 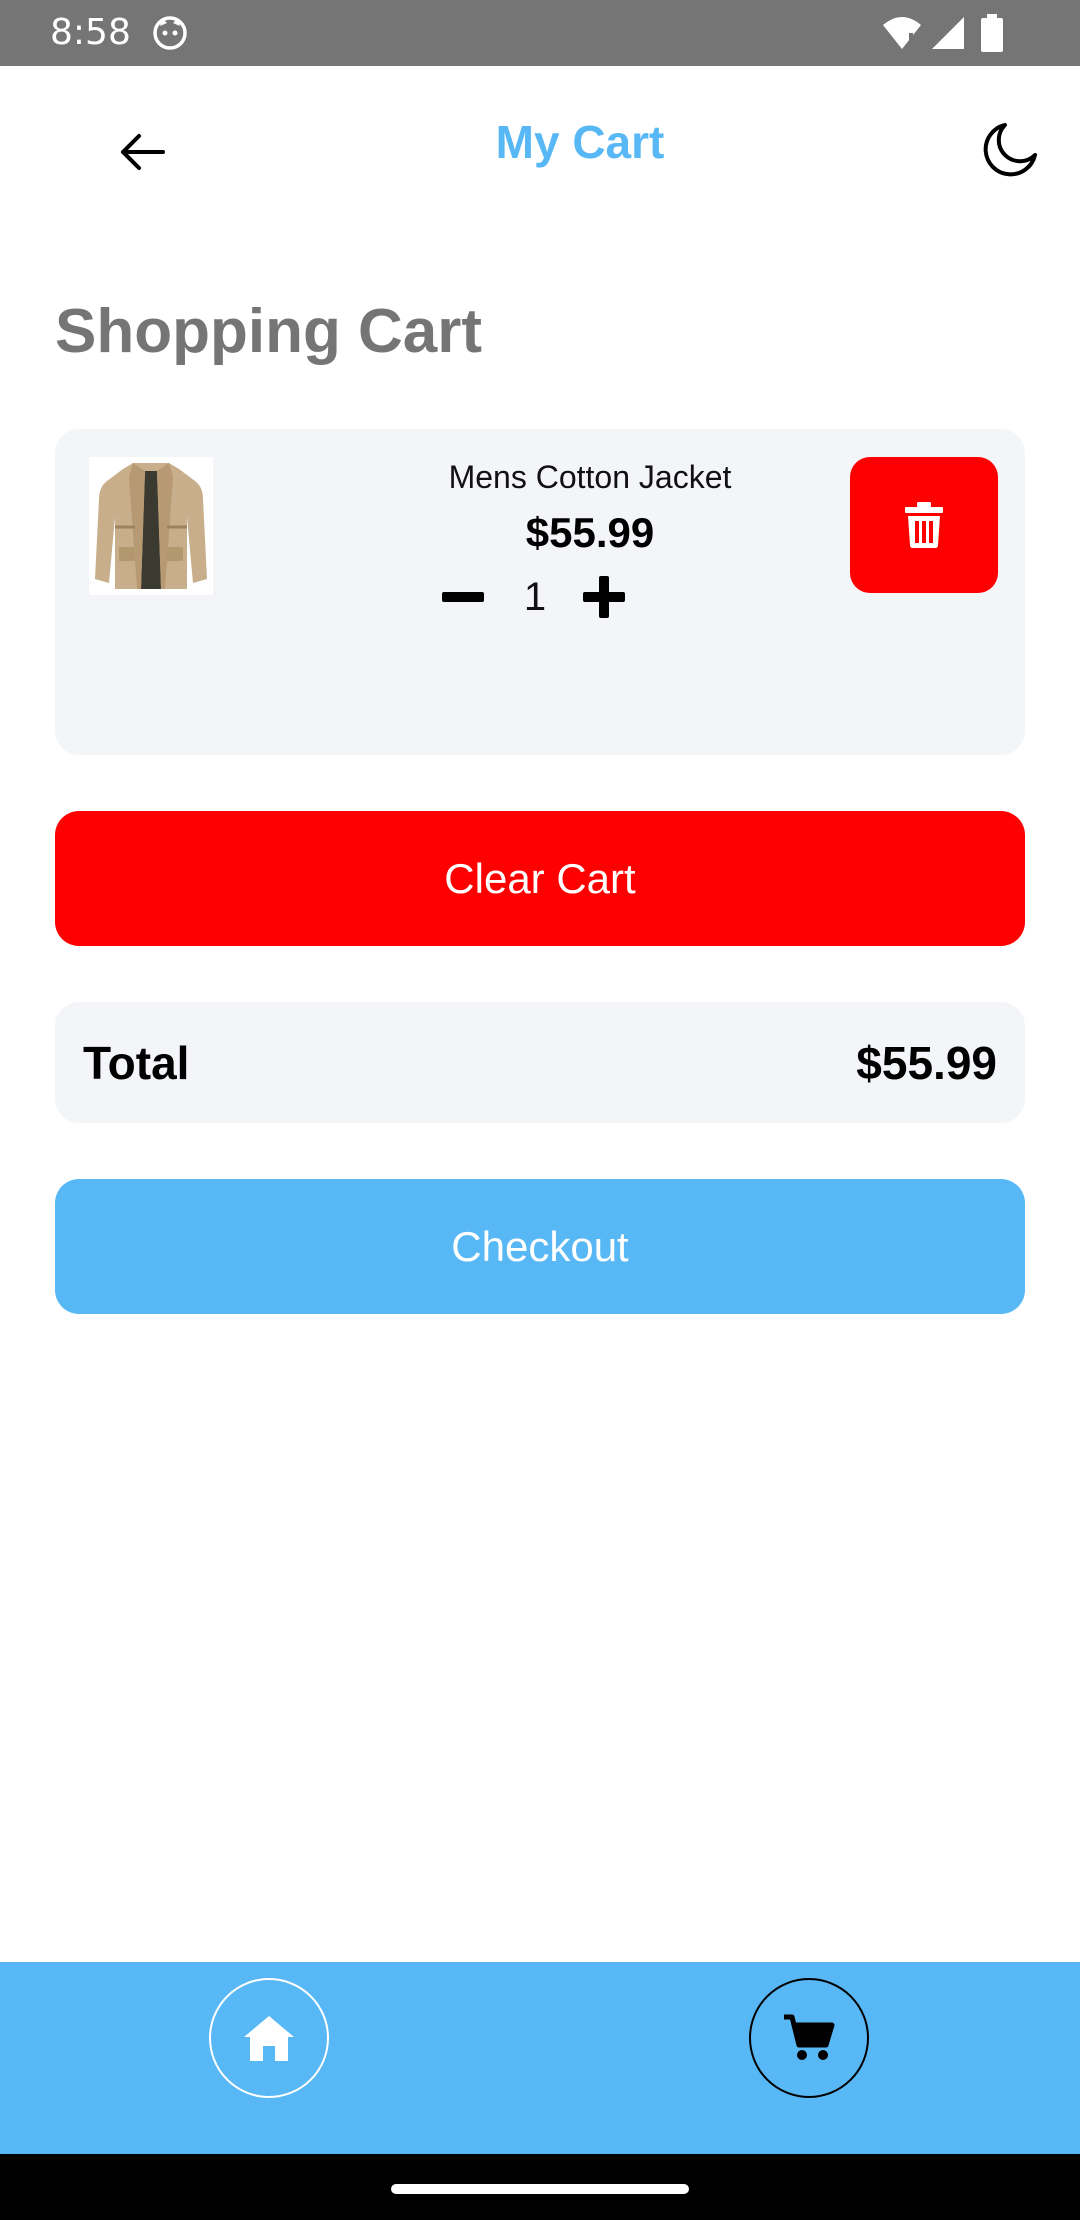 I want to click on status-bar: 8:58, so click(x=540, y=33).